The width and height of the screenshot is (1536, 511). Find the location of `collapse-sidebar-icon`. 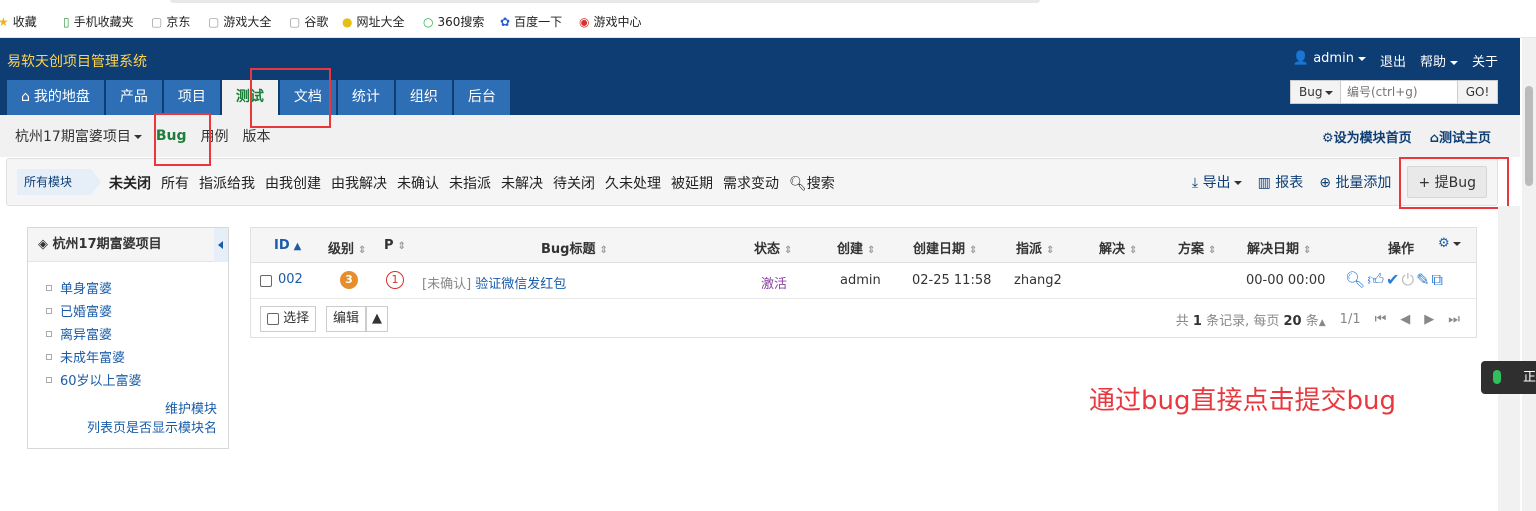

collapse-sidebar-icon is located at coordinates (221, 245).